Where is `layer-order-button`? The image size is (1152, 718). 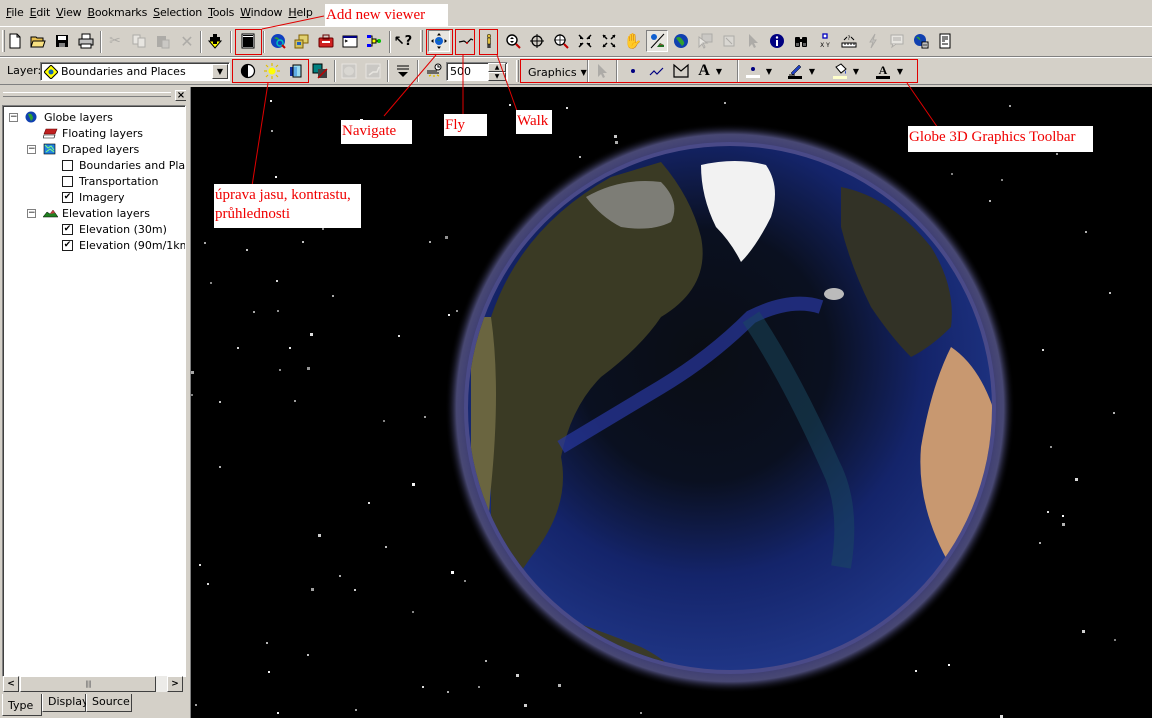 layer-order-button is located at coordinates (403, 71).